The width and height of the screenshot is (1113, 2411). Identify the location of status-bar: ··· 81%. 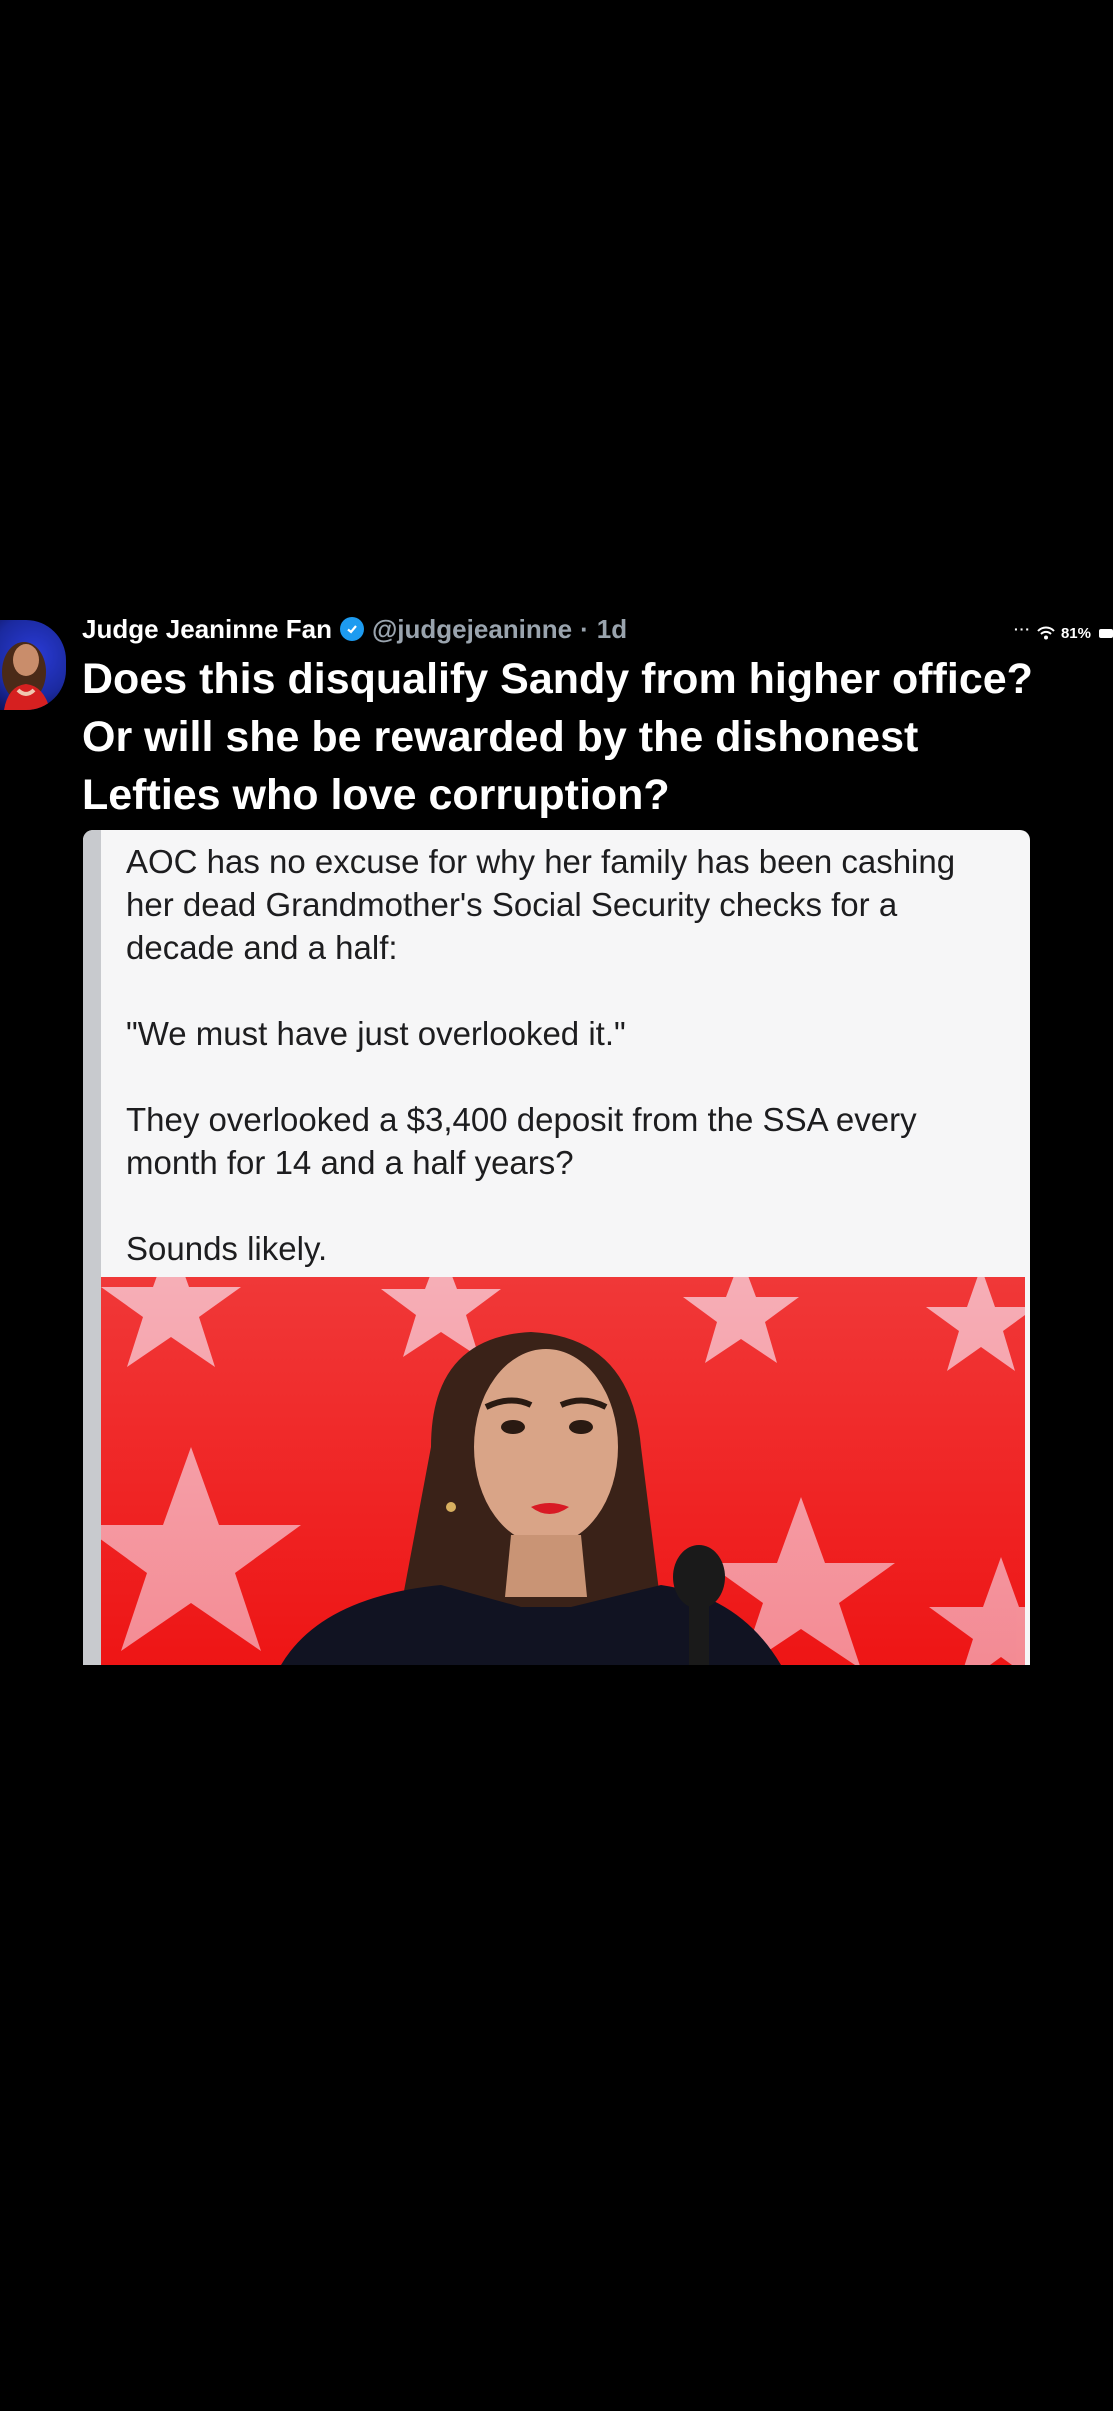
(1063, 633).